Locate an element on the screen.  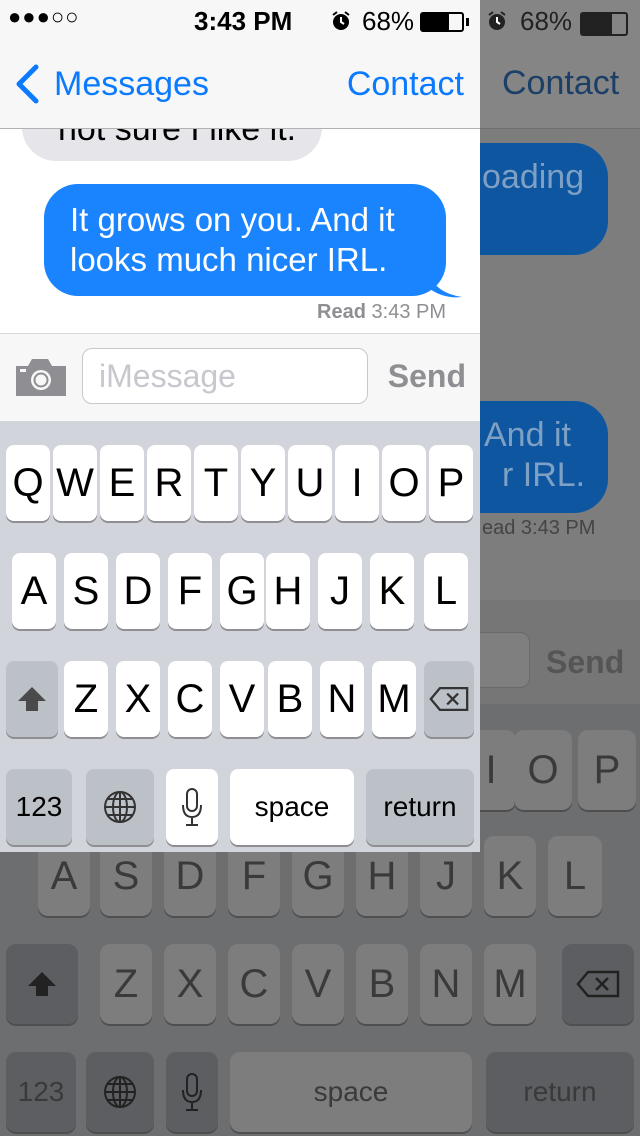
bg-key: B is located at coordinates (382, 984).